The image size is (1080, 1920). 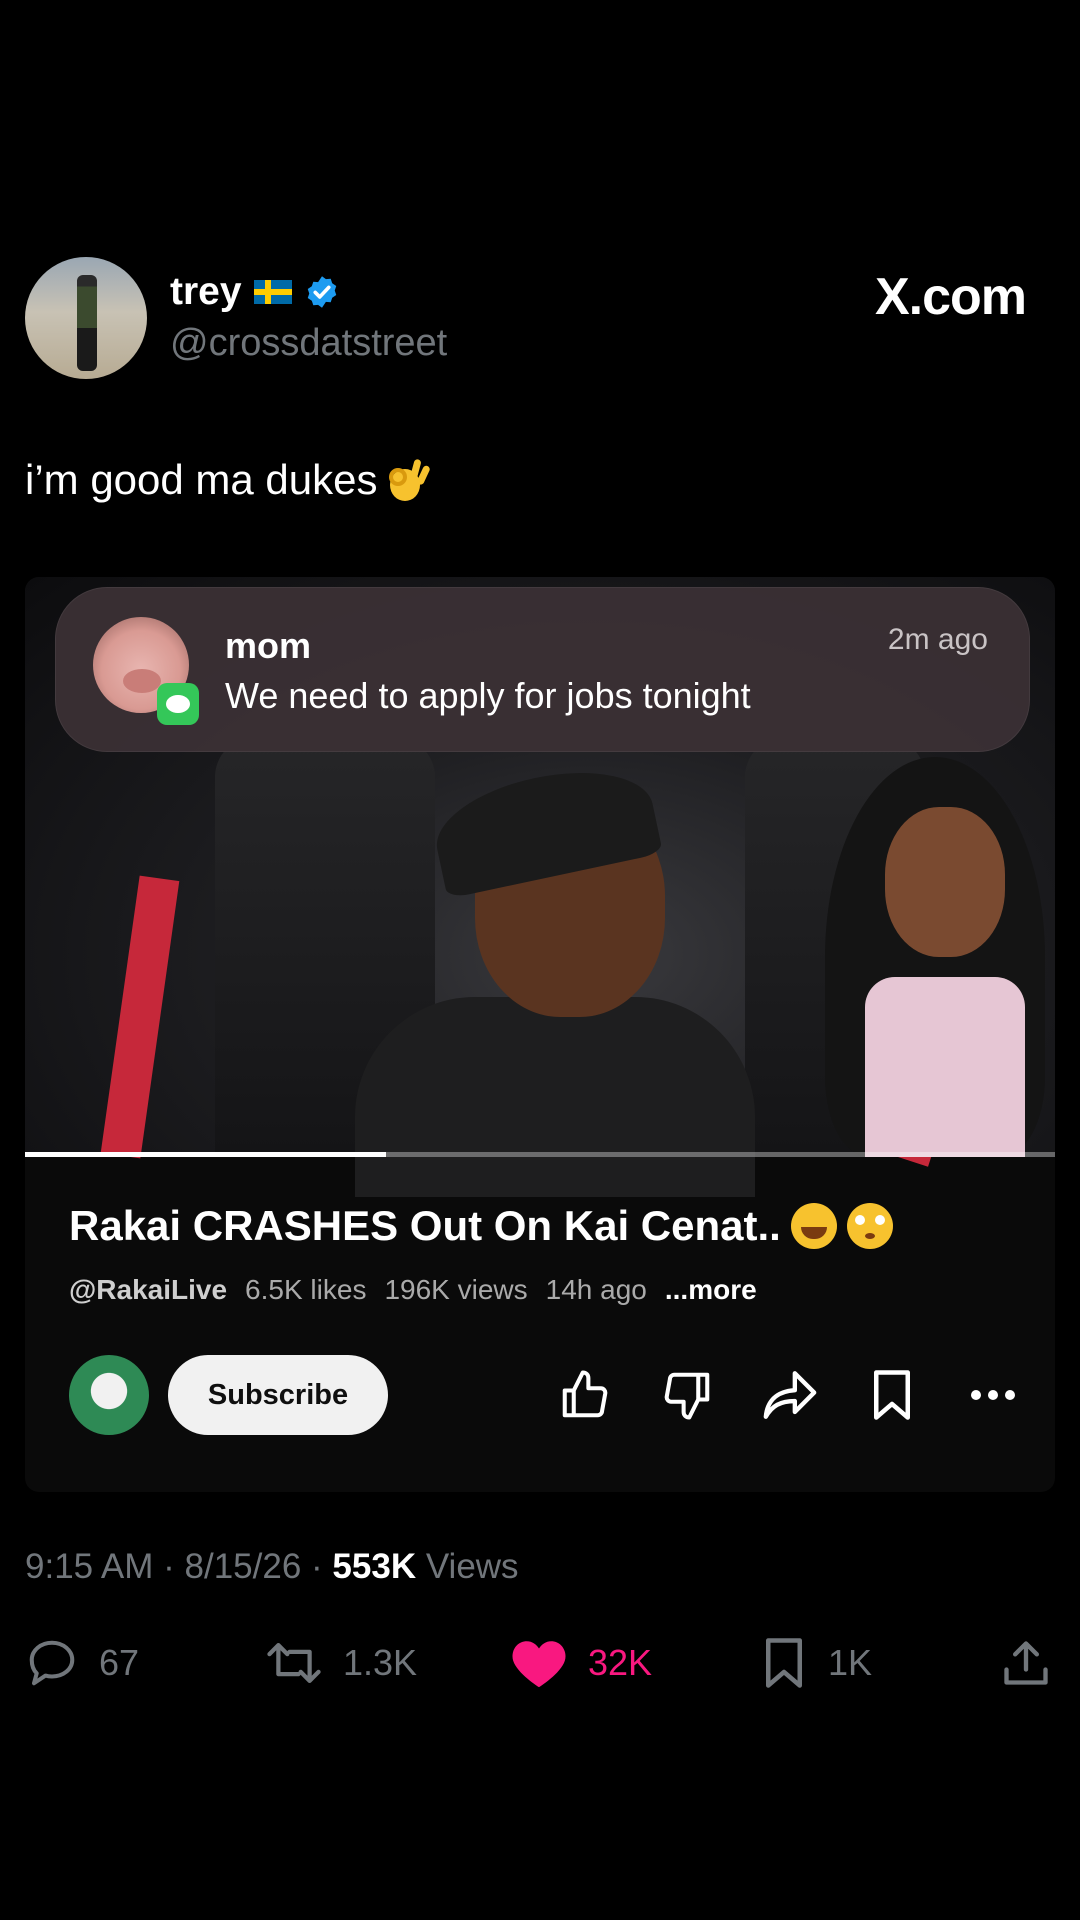 I want to click on video-more-button, so click(x=993, y=1395).